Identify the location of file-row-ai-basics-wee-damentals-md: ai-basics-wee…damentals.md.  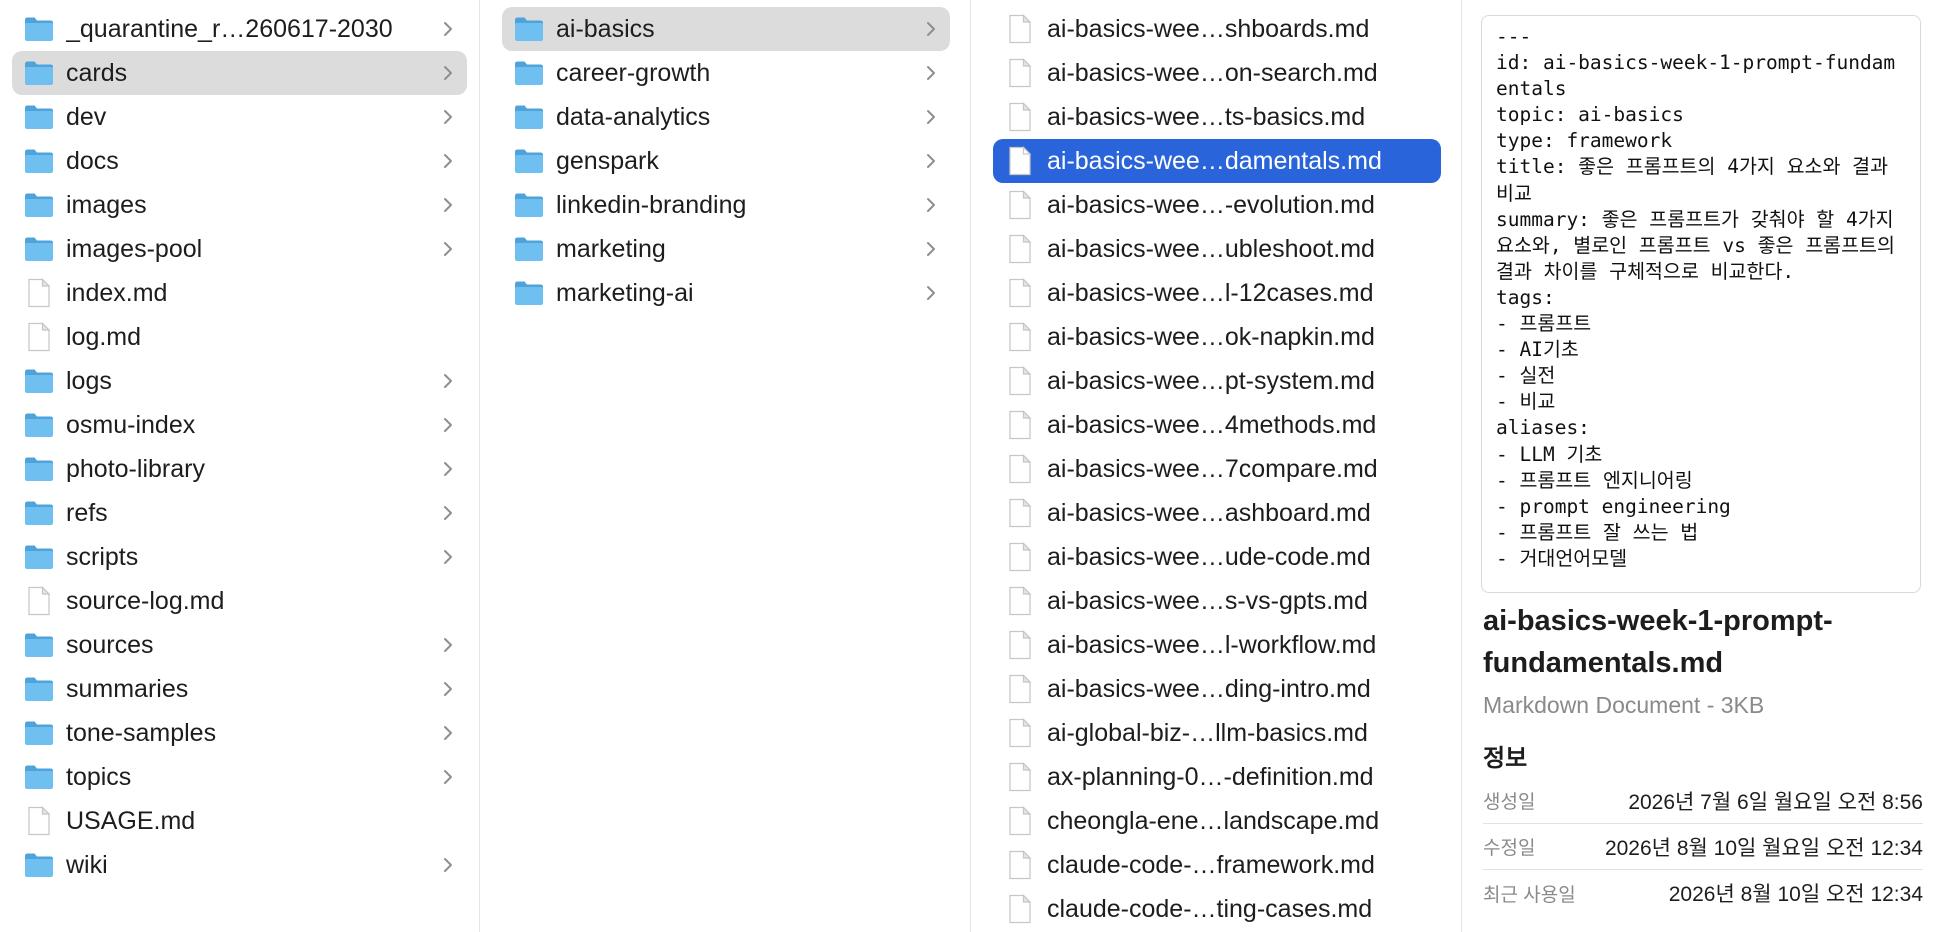
(1217, 161).